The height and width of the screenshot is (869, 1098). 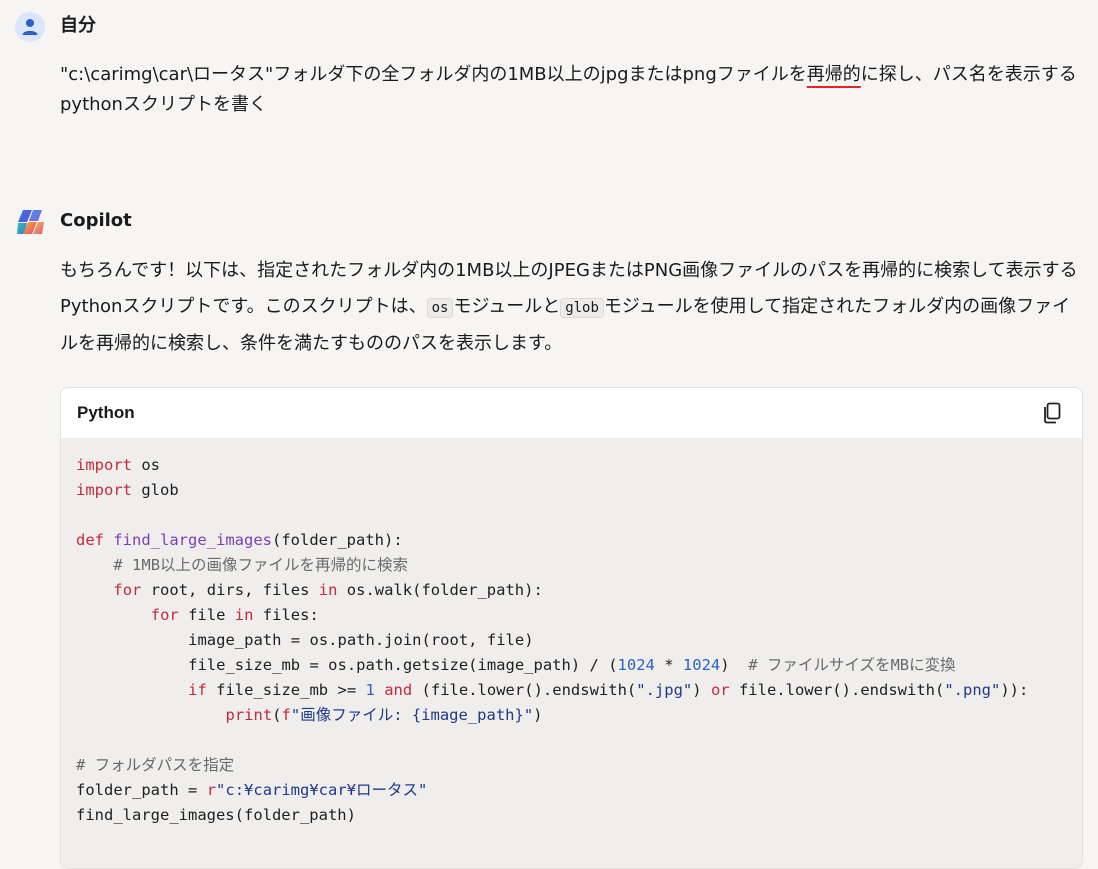 I want to click on code-line: import os, so click(x=118, y=465).